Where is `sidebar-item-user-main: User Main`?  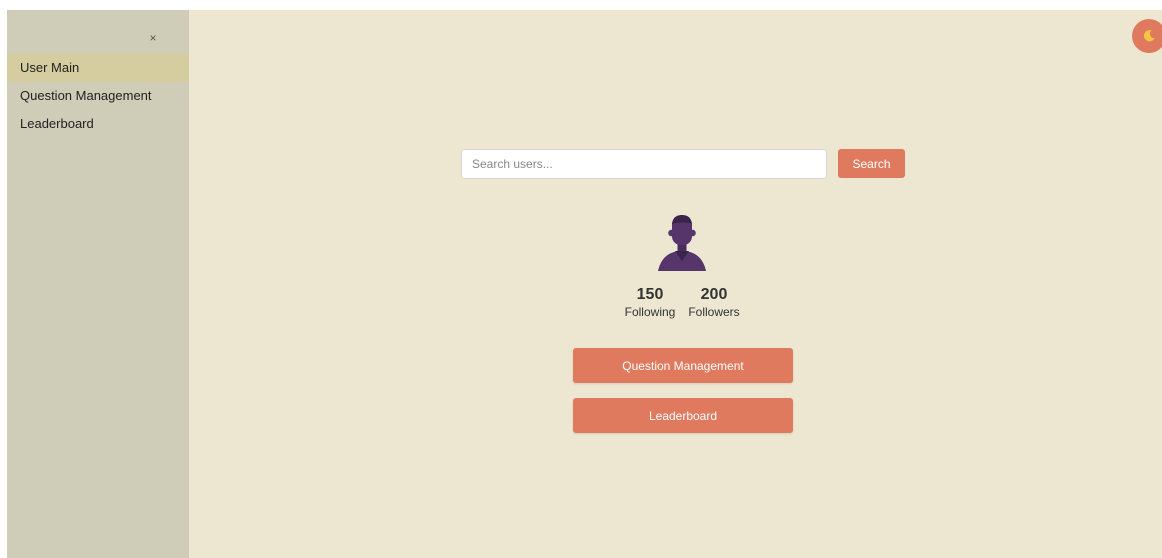
sidebar-item-user-main: User Main is located at coordinates (98, 68).